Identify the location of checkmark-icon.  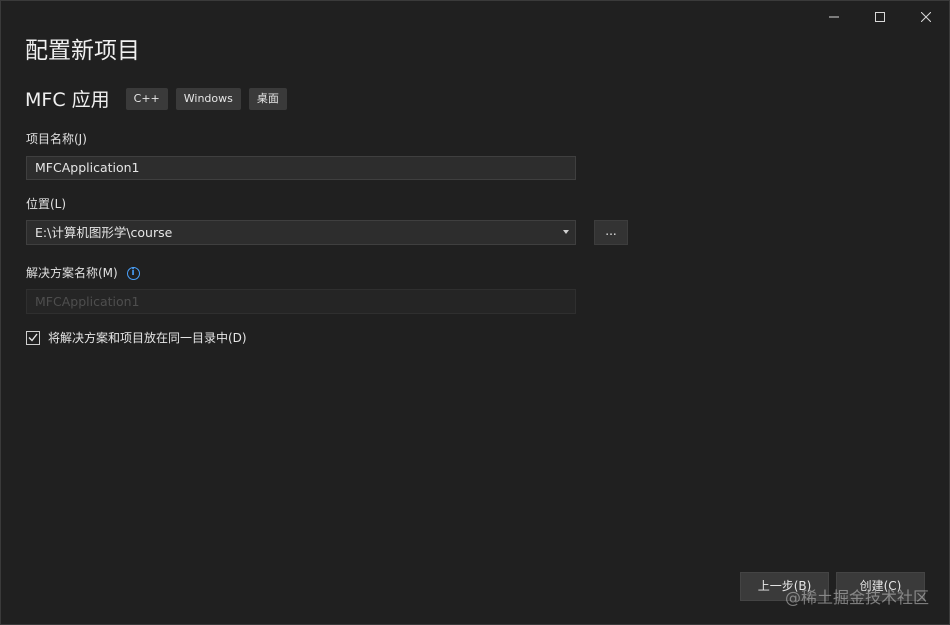
(33, 337).